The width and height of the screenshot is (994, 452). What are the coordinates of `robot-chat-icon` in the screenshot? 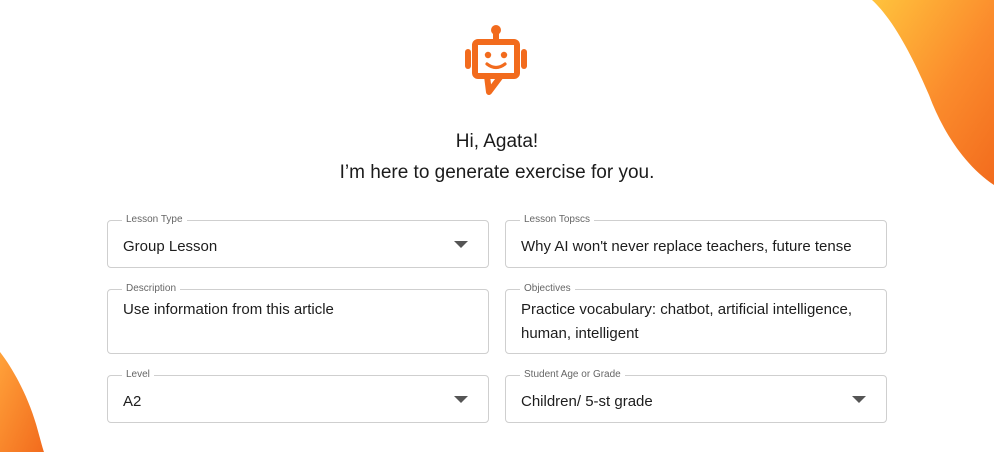 It's located at (496, 60).